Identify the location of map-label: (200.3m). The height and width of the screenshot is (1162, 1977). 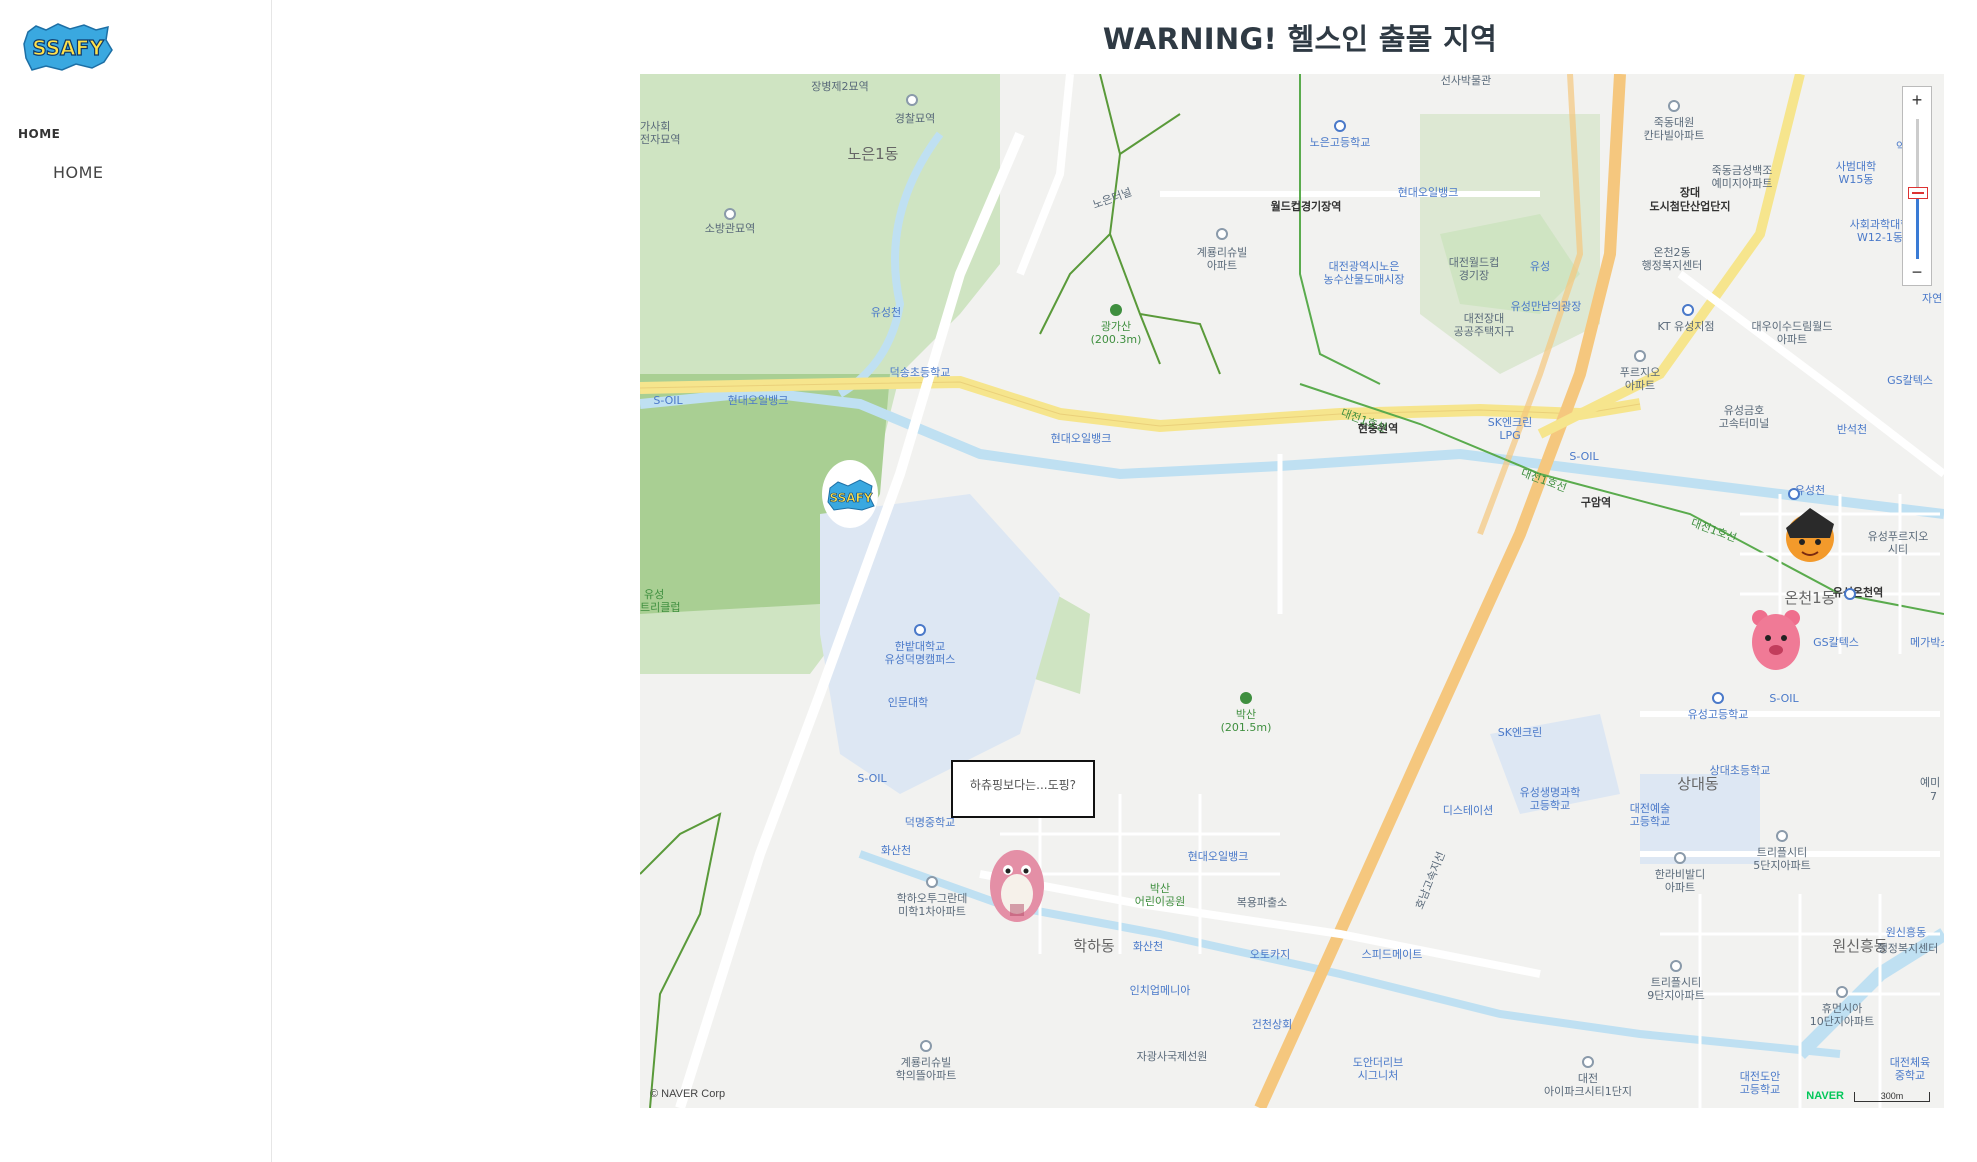
(1116, 339).